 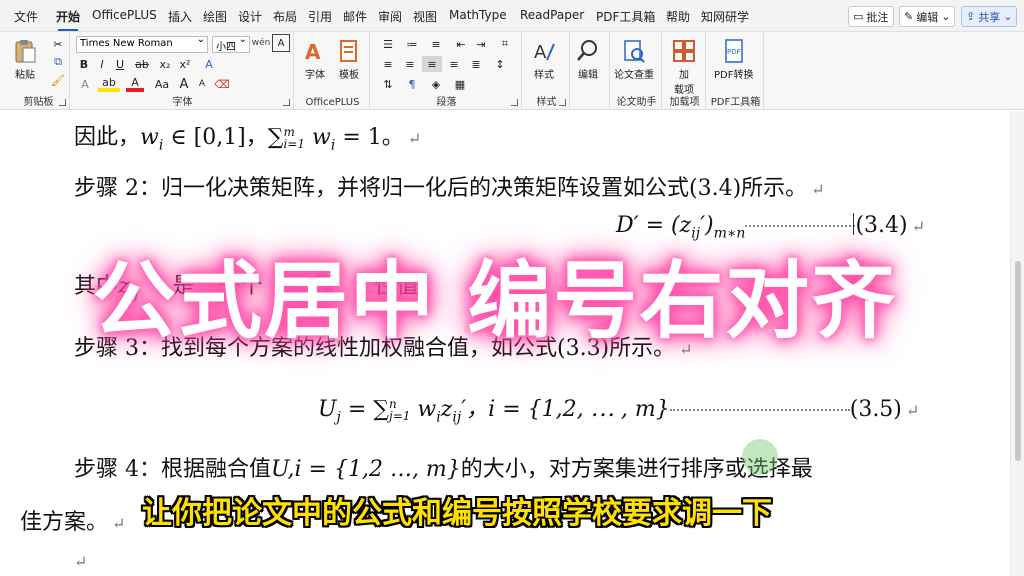 I want to click on clipboard-launcher-icon, so click(x=62, y=102).